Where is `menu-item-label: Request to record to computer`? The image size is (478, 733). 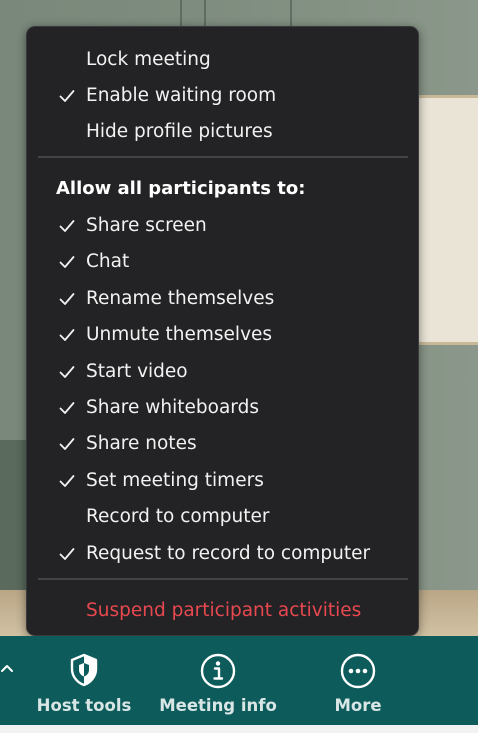 menu-item-label: Request to record to computer is located at coordinates (228, 553).